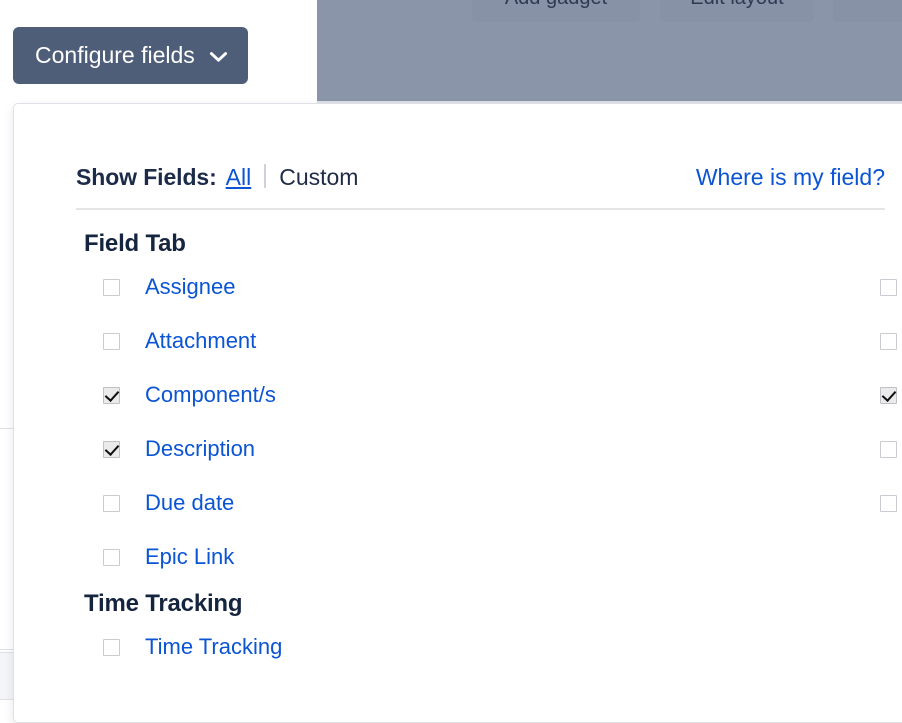 The width and height of the screenshot is (902, 723). I want to click on configure-fields-button: Configure fields, so click(130, 55).